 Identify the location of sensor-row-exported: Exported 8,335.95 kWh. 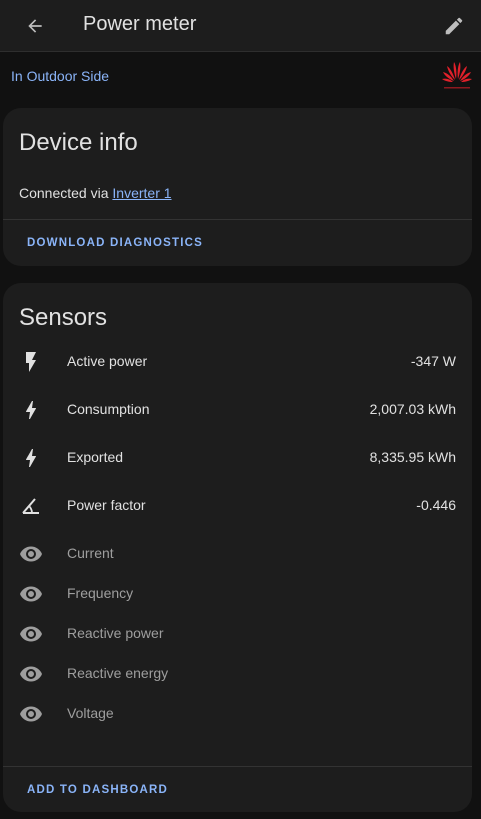
(237, 458).